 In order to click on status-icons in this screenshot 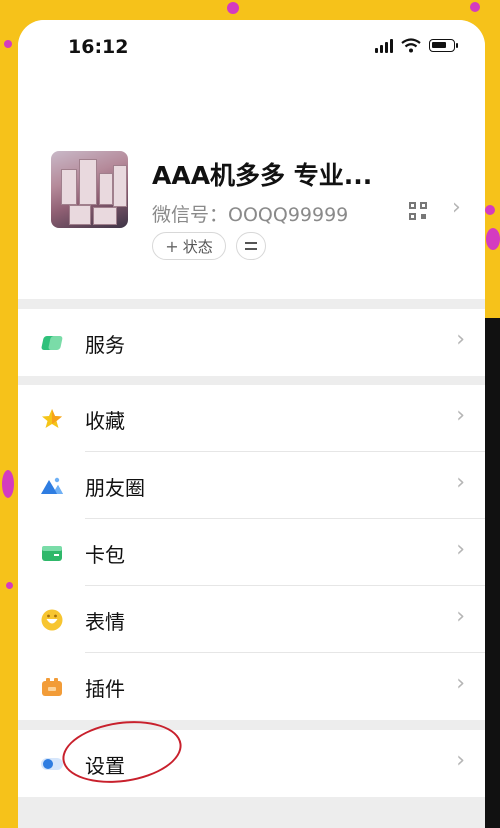, I will do `click(416, 45)`.